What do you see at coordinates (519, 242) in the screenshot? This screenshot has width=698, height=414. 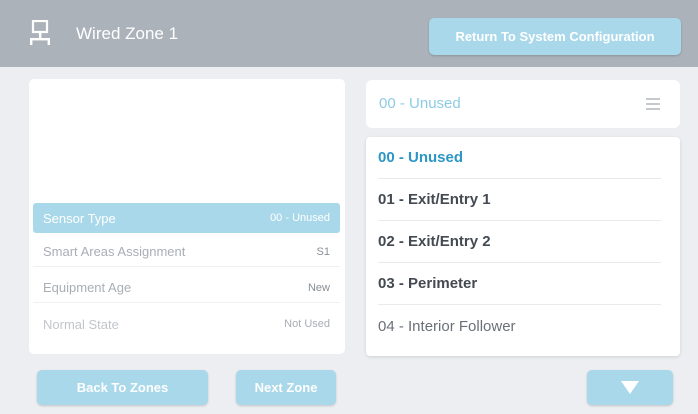 I see `option-02-exit-entry-2: 02 - Exit/Entry 2` at bounding box center [519, 242].